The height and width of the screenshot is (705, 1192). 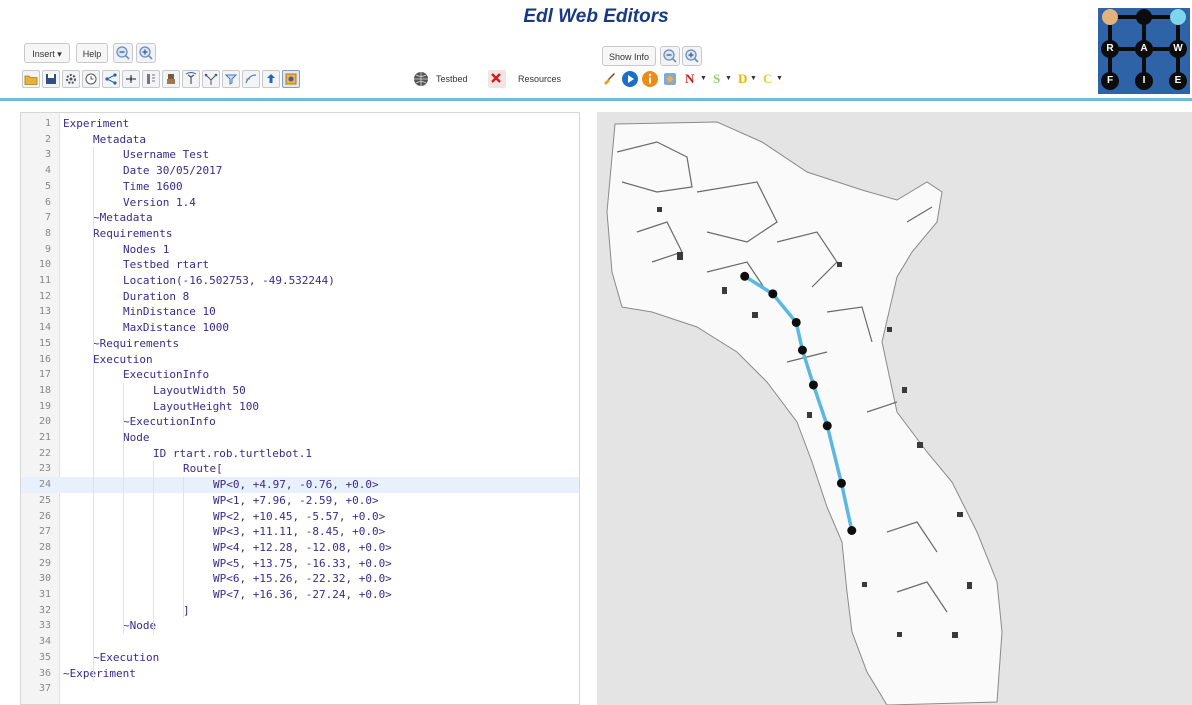 What do you see at coordinates (300, 642) in the screenshot?
I see `code-line: 34` at bounding box center [300, 642].